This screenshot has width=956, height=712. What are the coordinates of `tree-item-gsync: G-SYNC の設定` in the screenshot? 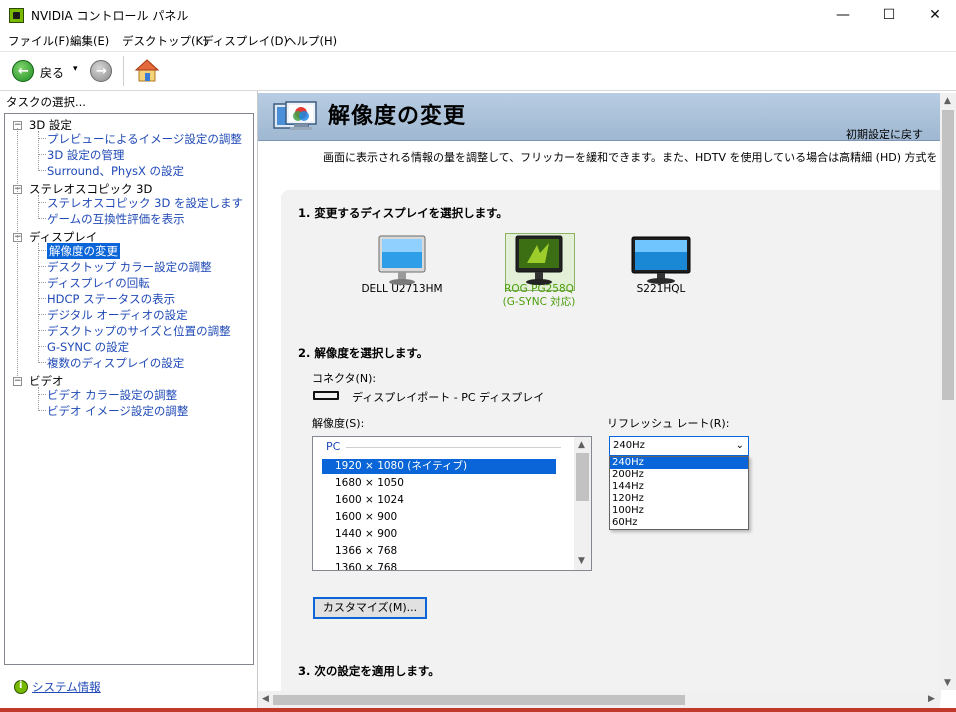 It's located at (88, 347).